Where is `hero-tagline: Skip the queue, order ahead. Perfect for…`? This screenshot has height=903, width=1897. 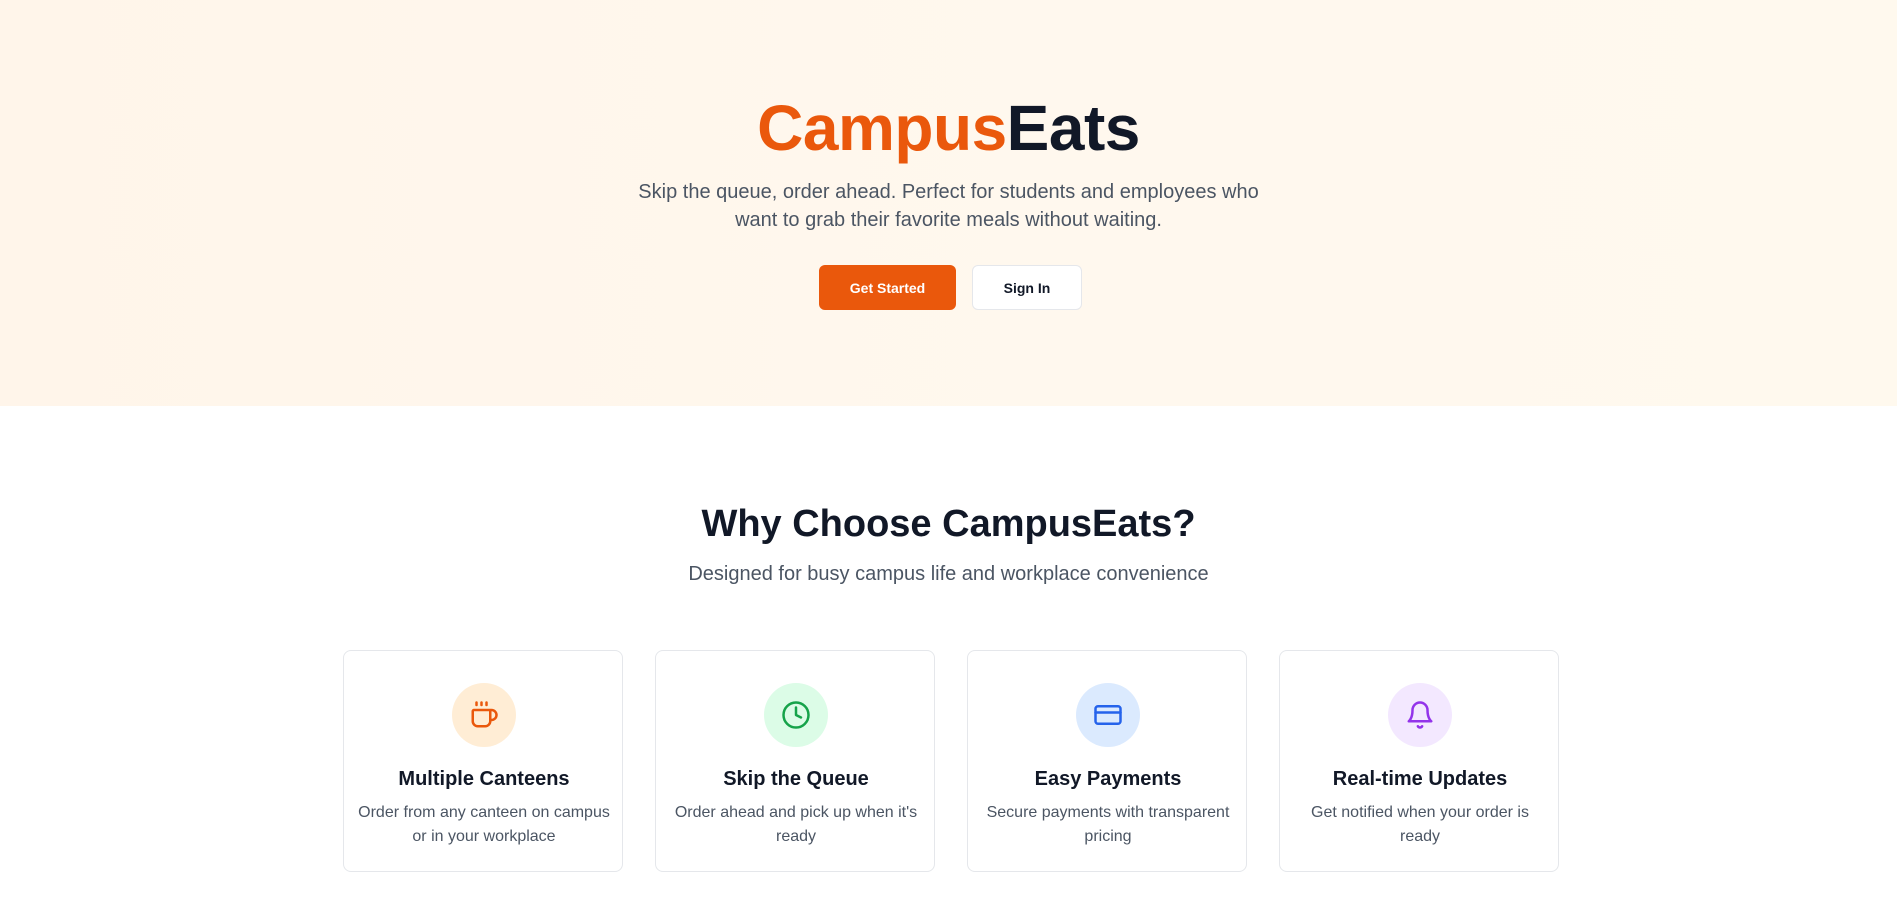
hero-tagline: Skip the queue, order ahead. Perfect for… is located at coordinates (948, 206).